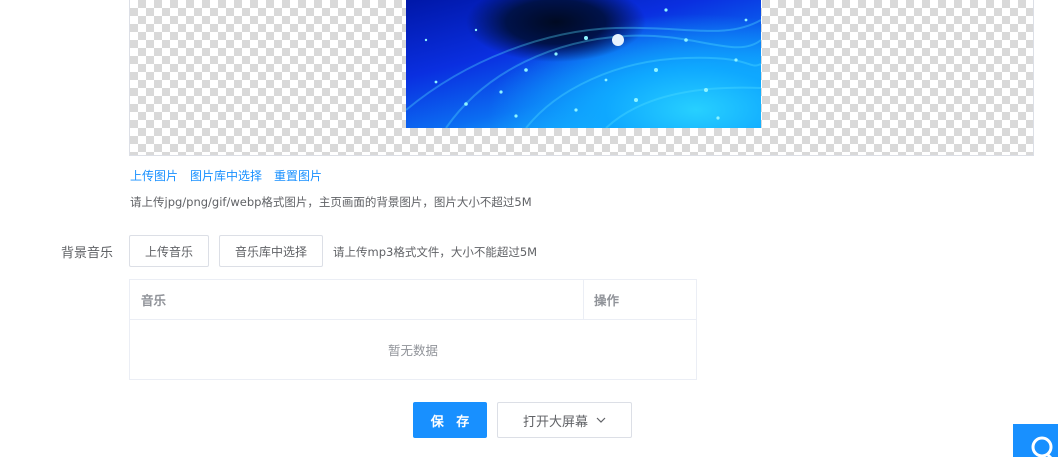  What do you see at coordinates (435, 252) in the screenshot?
I see `music-upload-tip: 请上传mp3格式文件，大小不能超过5M` at bounding box center [435, 252].